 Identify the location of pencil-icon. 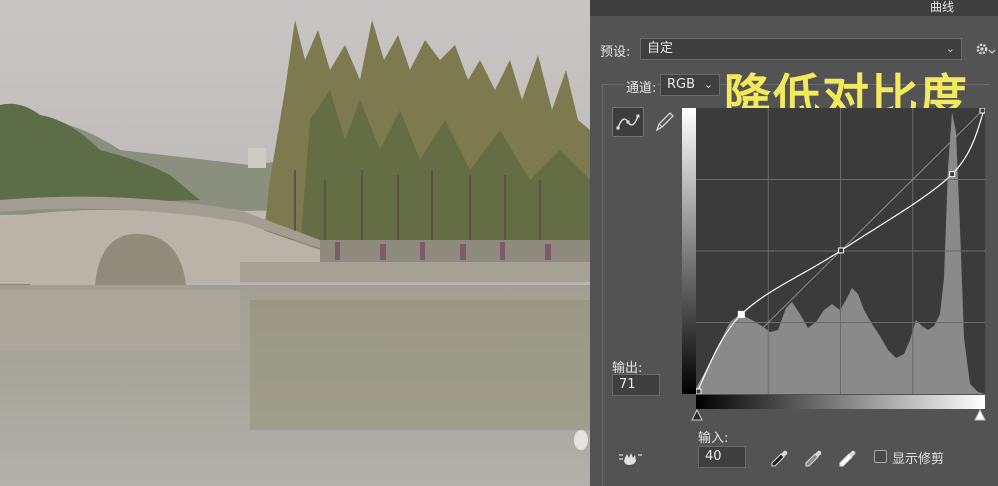
(664, 122).